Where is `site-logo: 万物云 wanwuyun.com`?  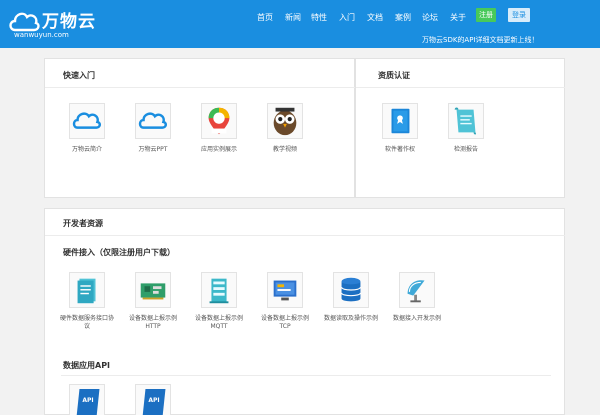
site-logo: 万物云 wanwuyun.com is located at coordinates (63, 24).